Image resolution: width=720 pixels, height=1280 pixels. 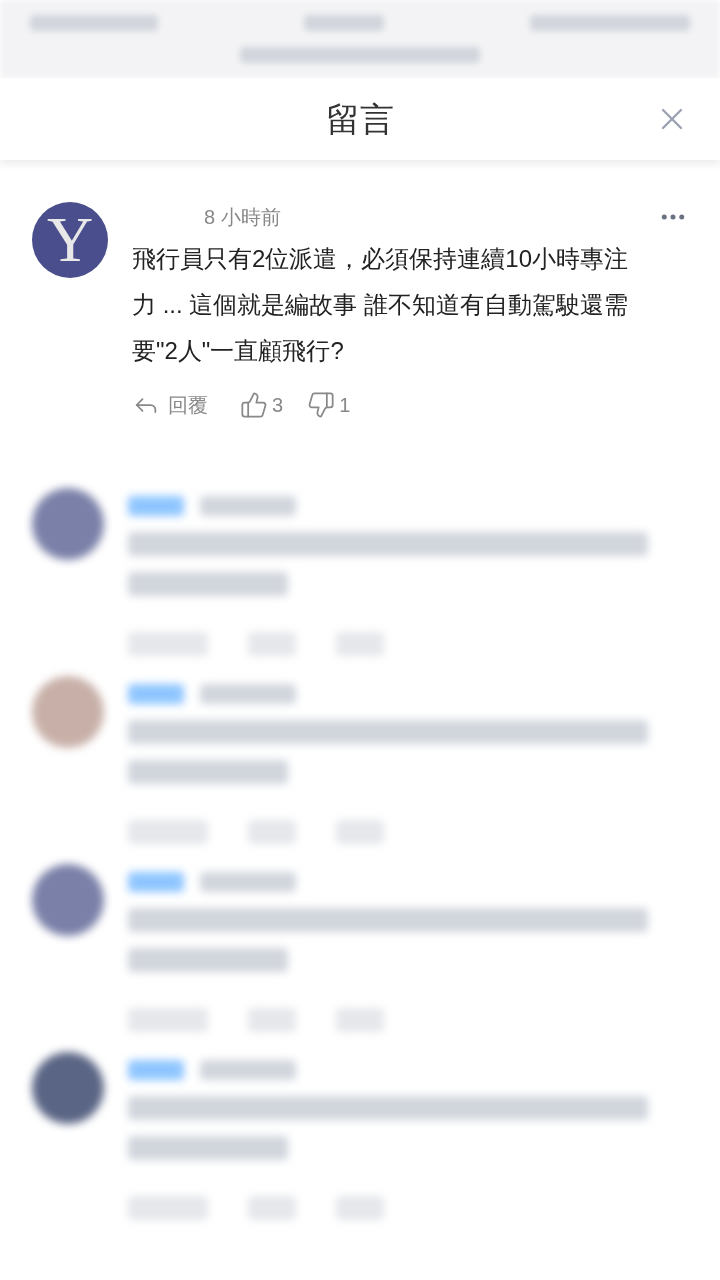 I want to click on reply-button: 回覆, so click(x=170, y=405).